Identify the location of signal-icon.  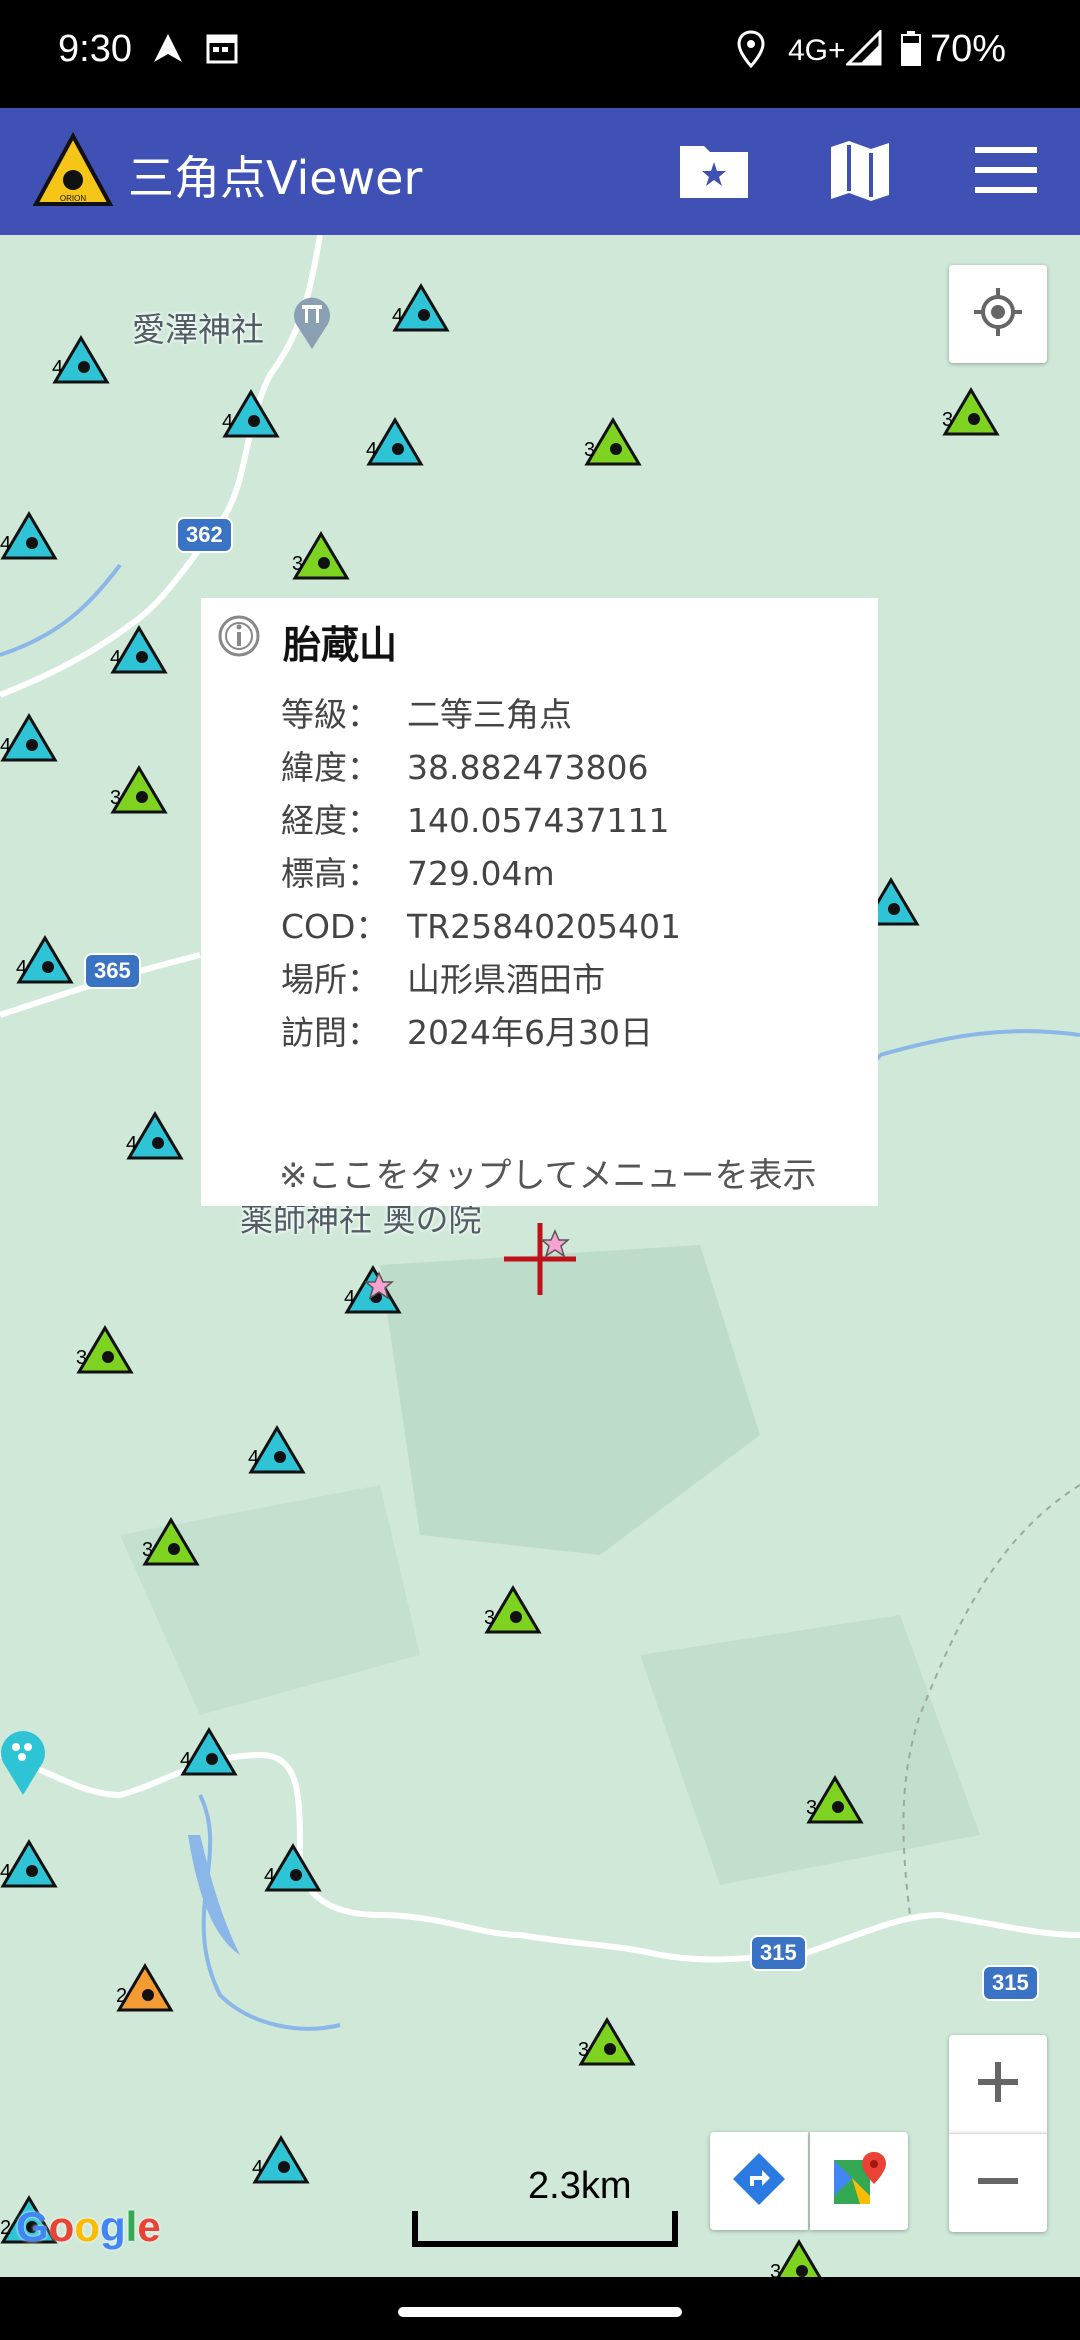
(863, 49).